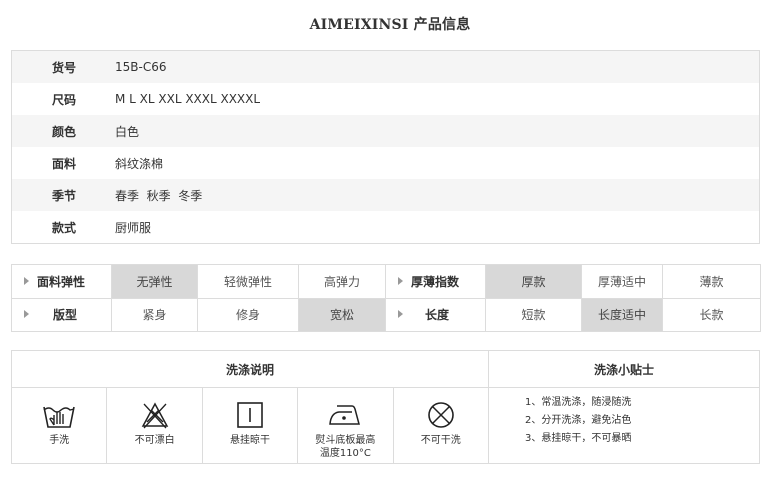 The image size is (780, 482). I want to click on option-thick: 厚款, so click(533, 281).